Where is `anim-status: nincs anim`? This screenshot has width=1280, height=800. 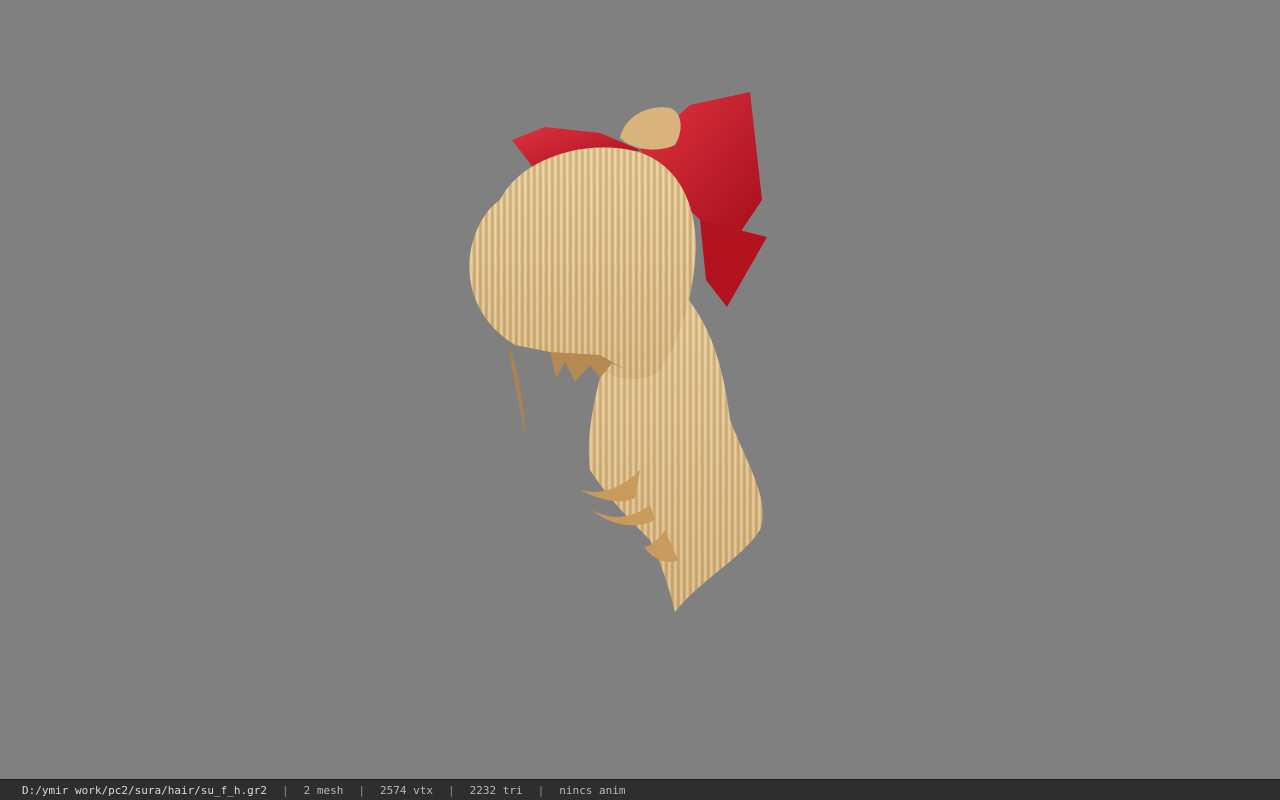 anim-status: nincs anim is located at coordinates (592, 790).